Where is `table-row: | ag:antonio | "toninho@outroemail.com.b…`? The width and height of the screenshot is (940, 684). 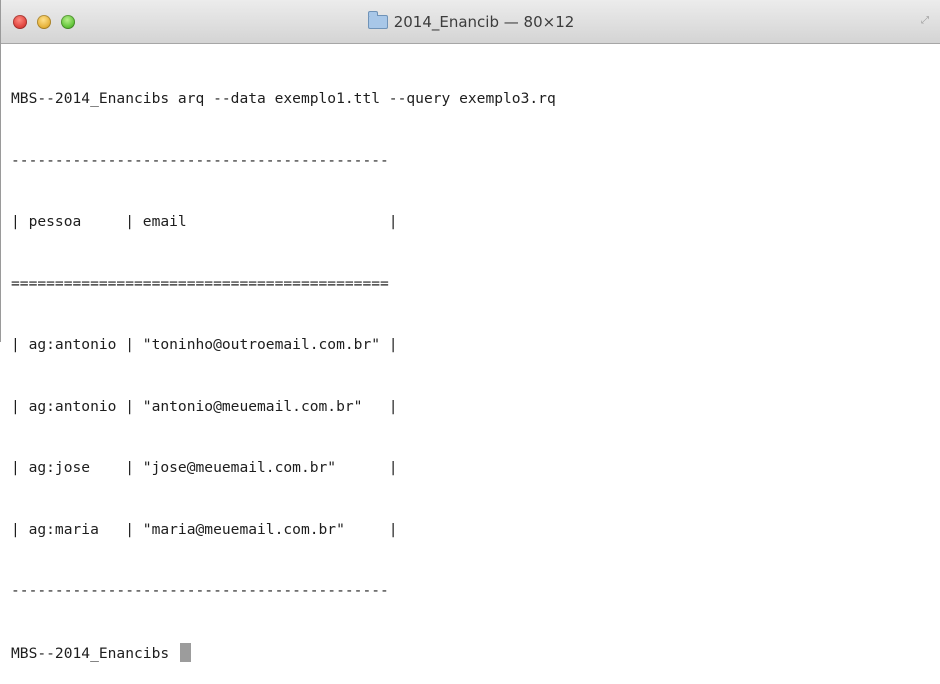 table-row: | ag:antonio | "toninho@outroemail.com.b… is located at coordinates (204, 344).